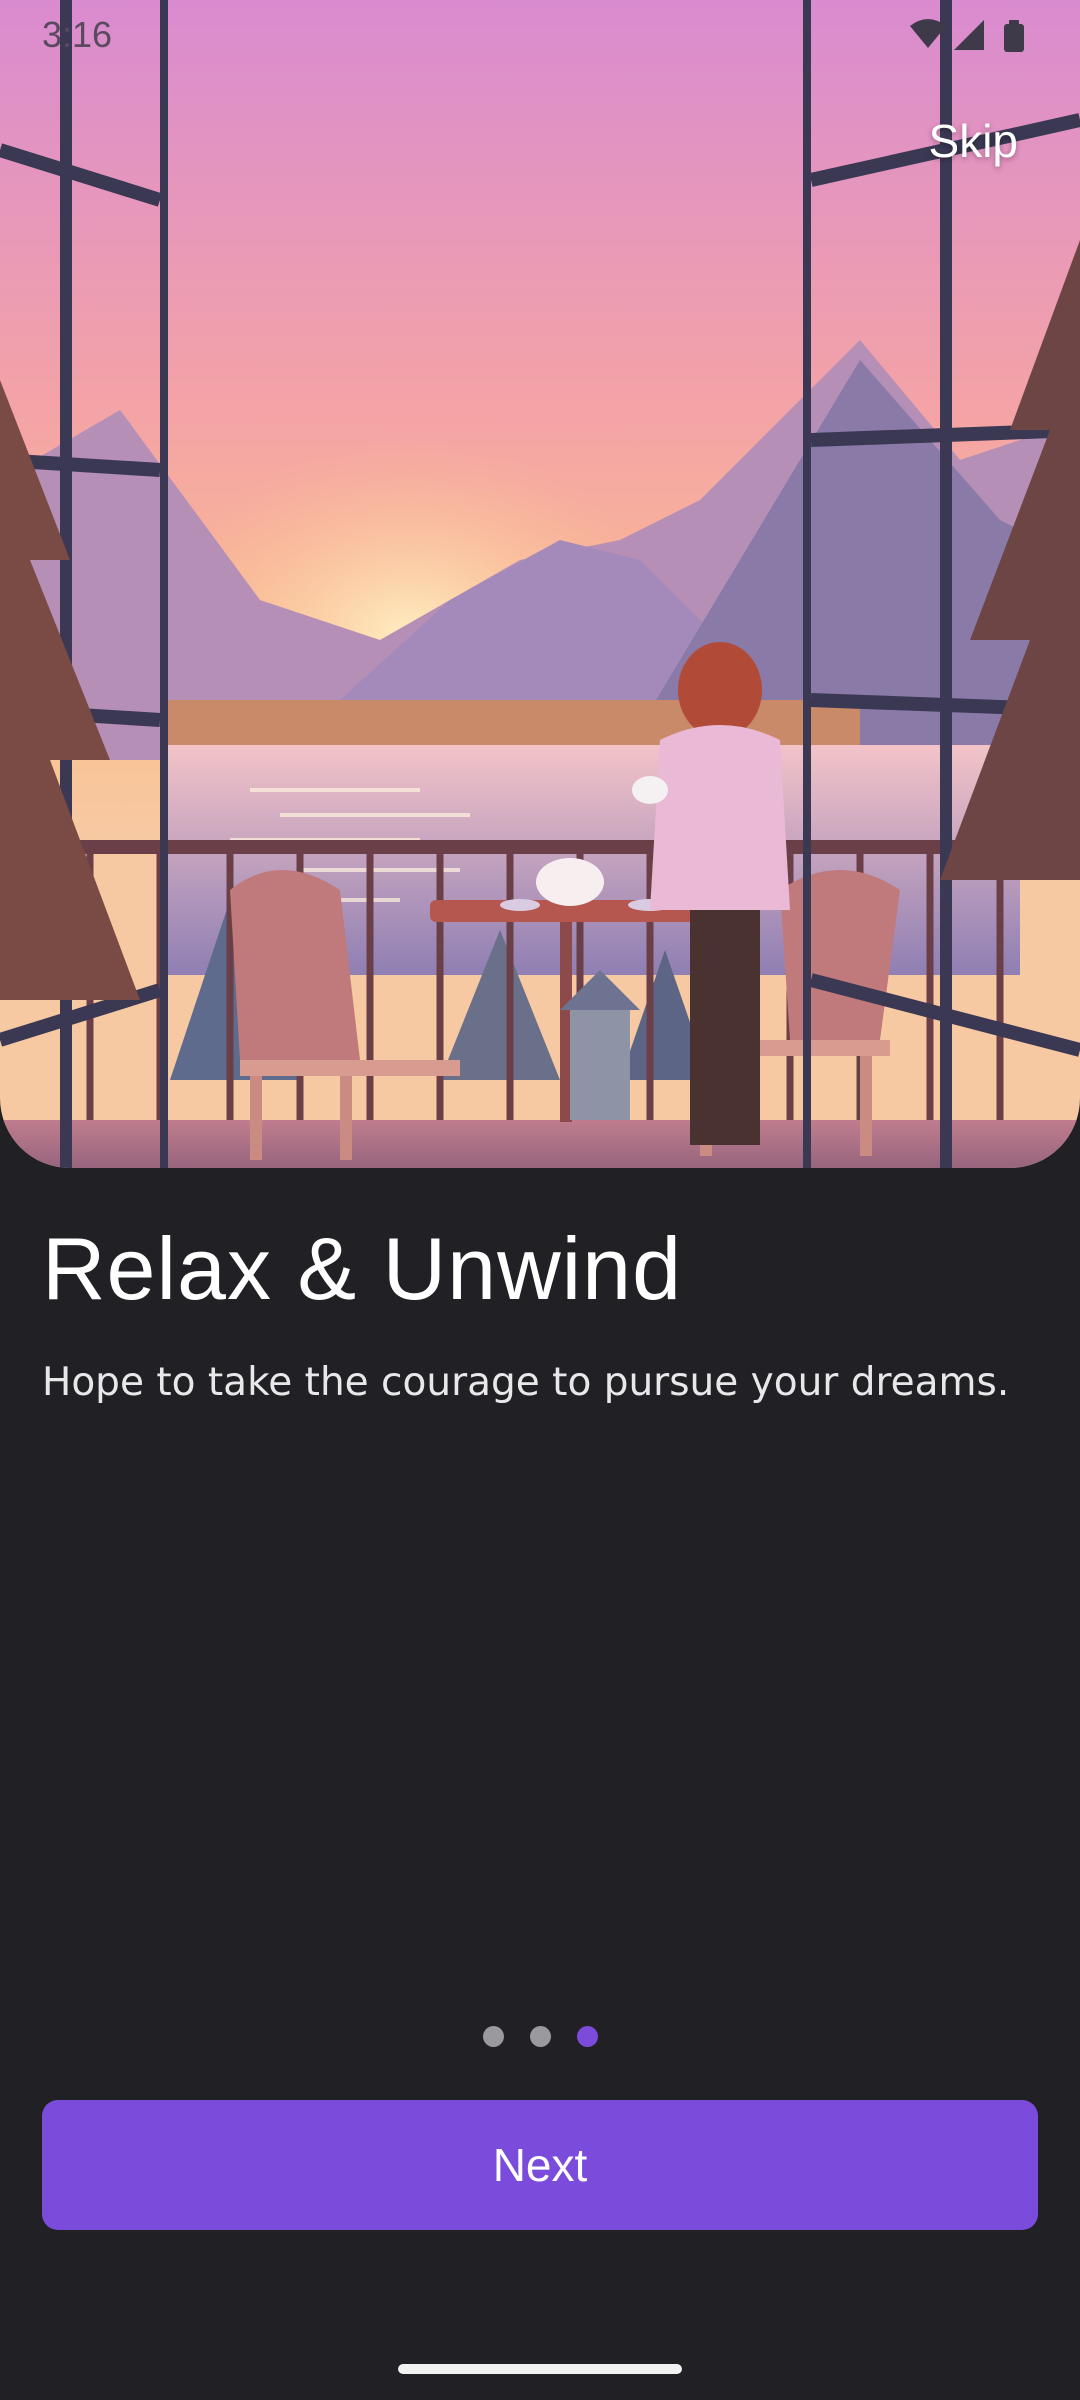 This screenshot has height=2400, width=1080. What do you see at coordinates (1014, 36) in the screenshot?
I see `battery-icon` at bounding box center [1014, 36].